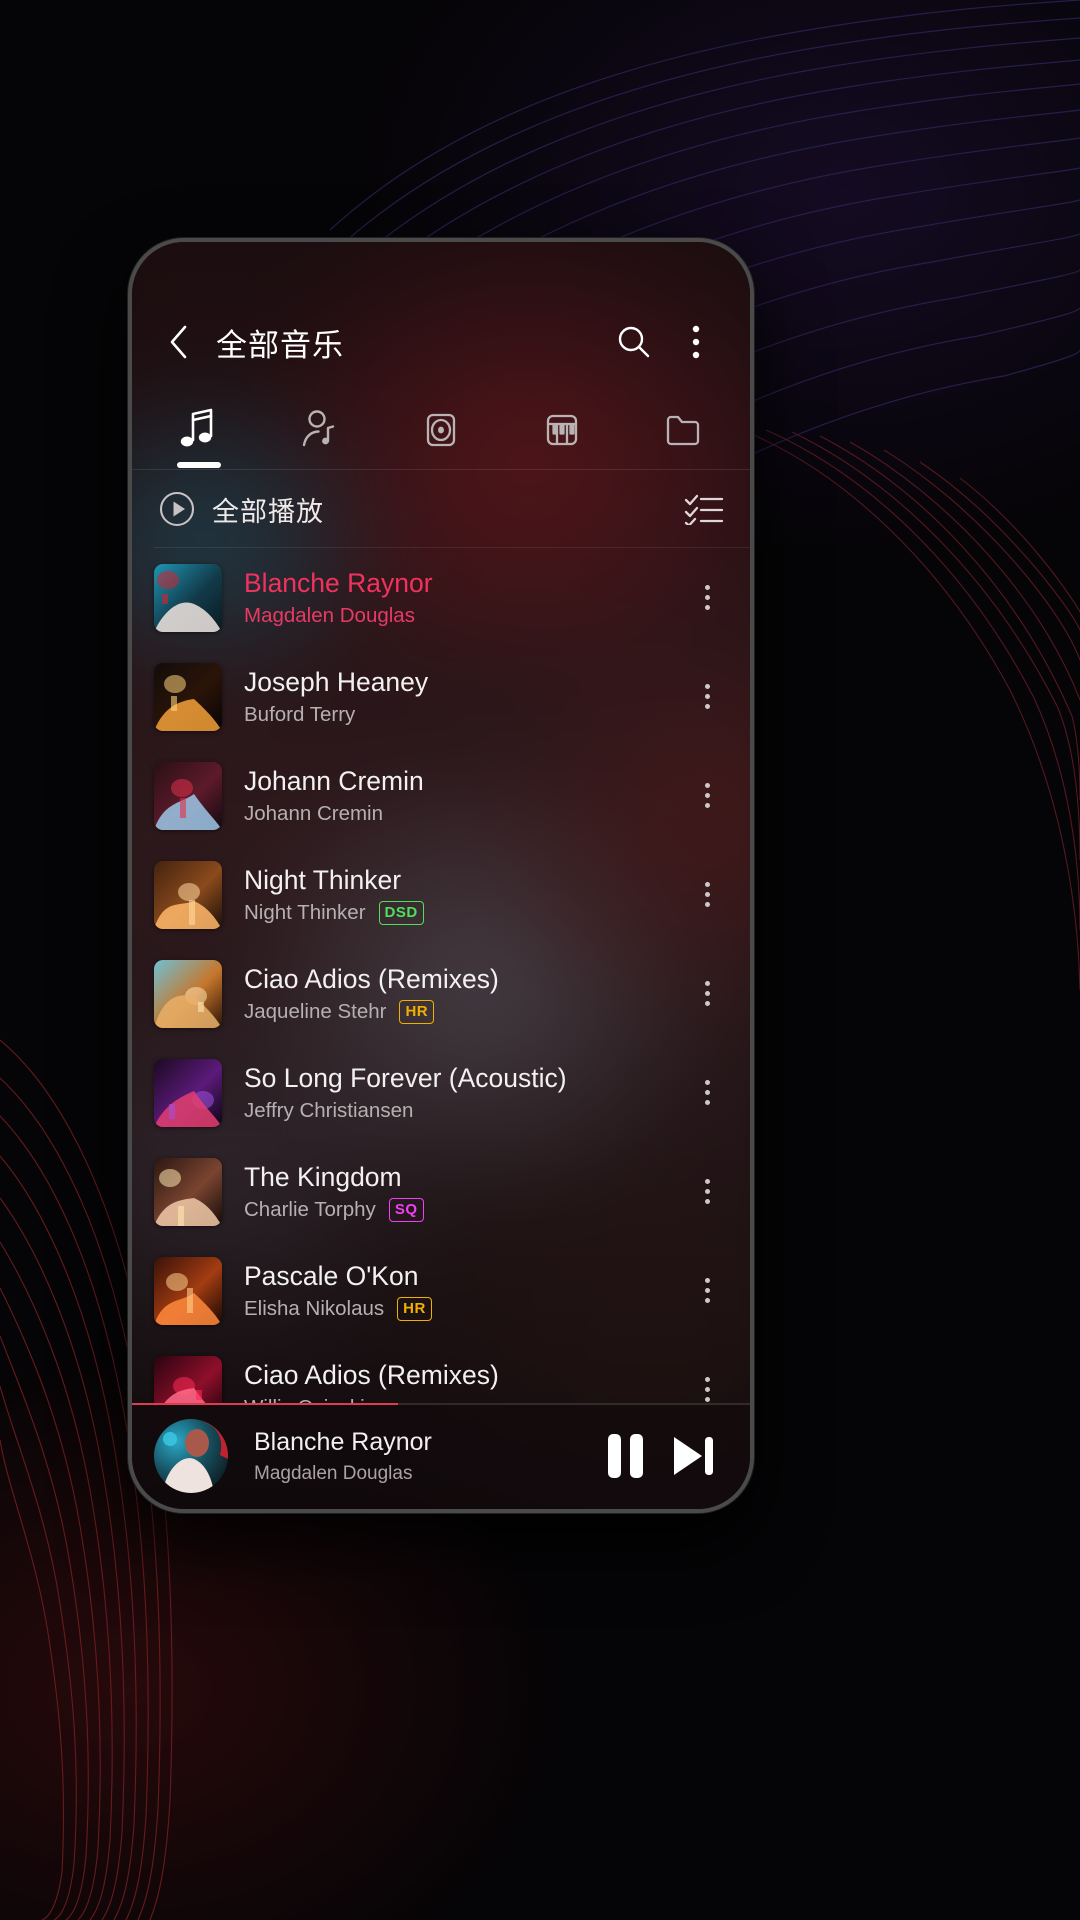  I want to click on song-row: The Kingdom Charlie Torphy SQ, so click(441, 1191).